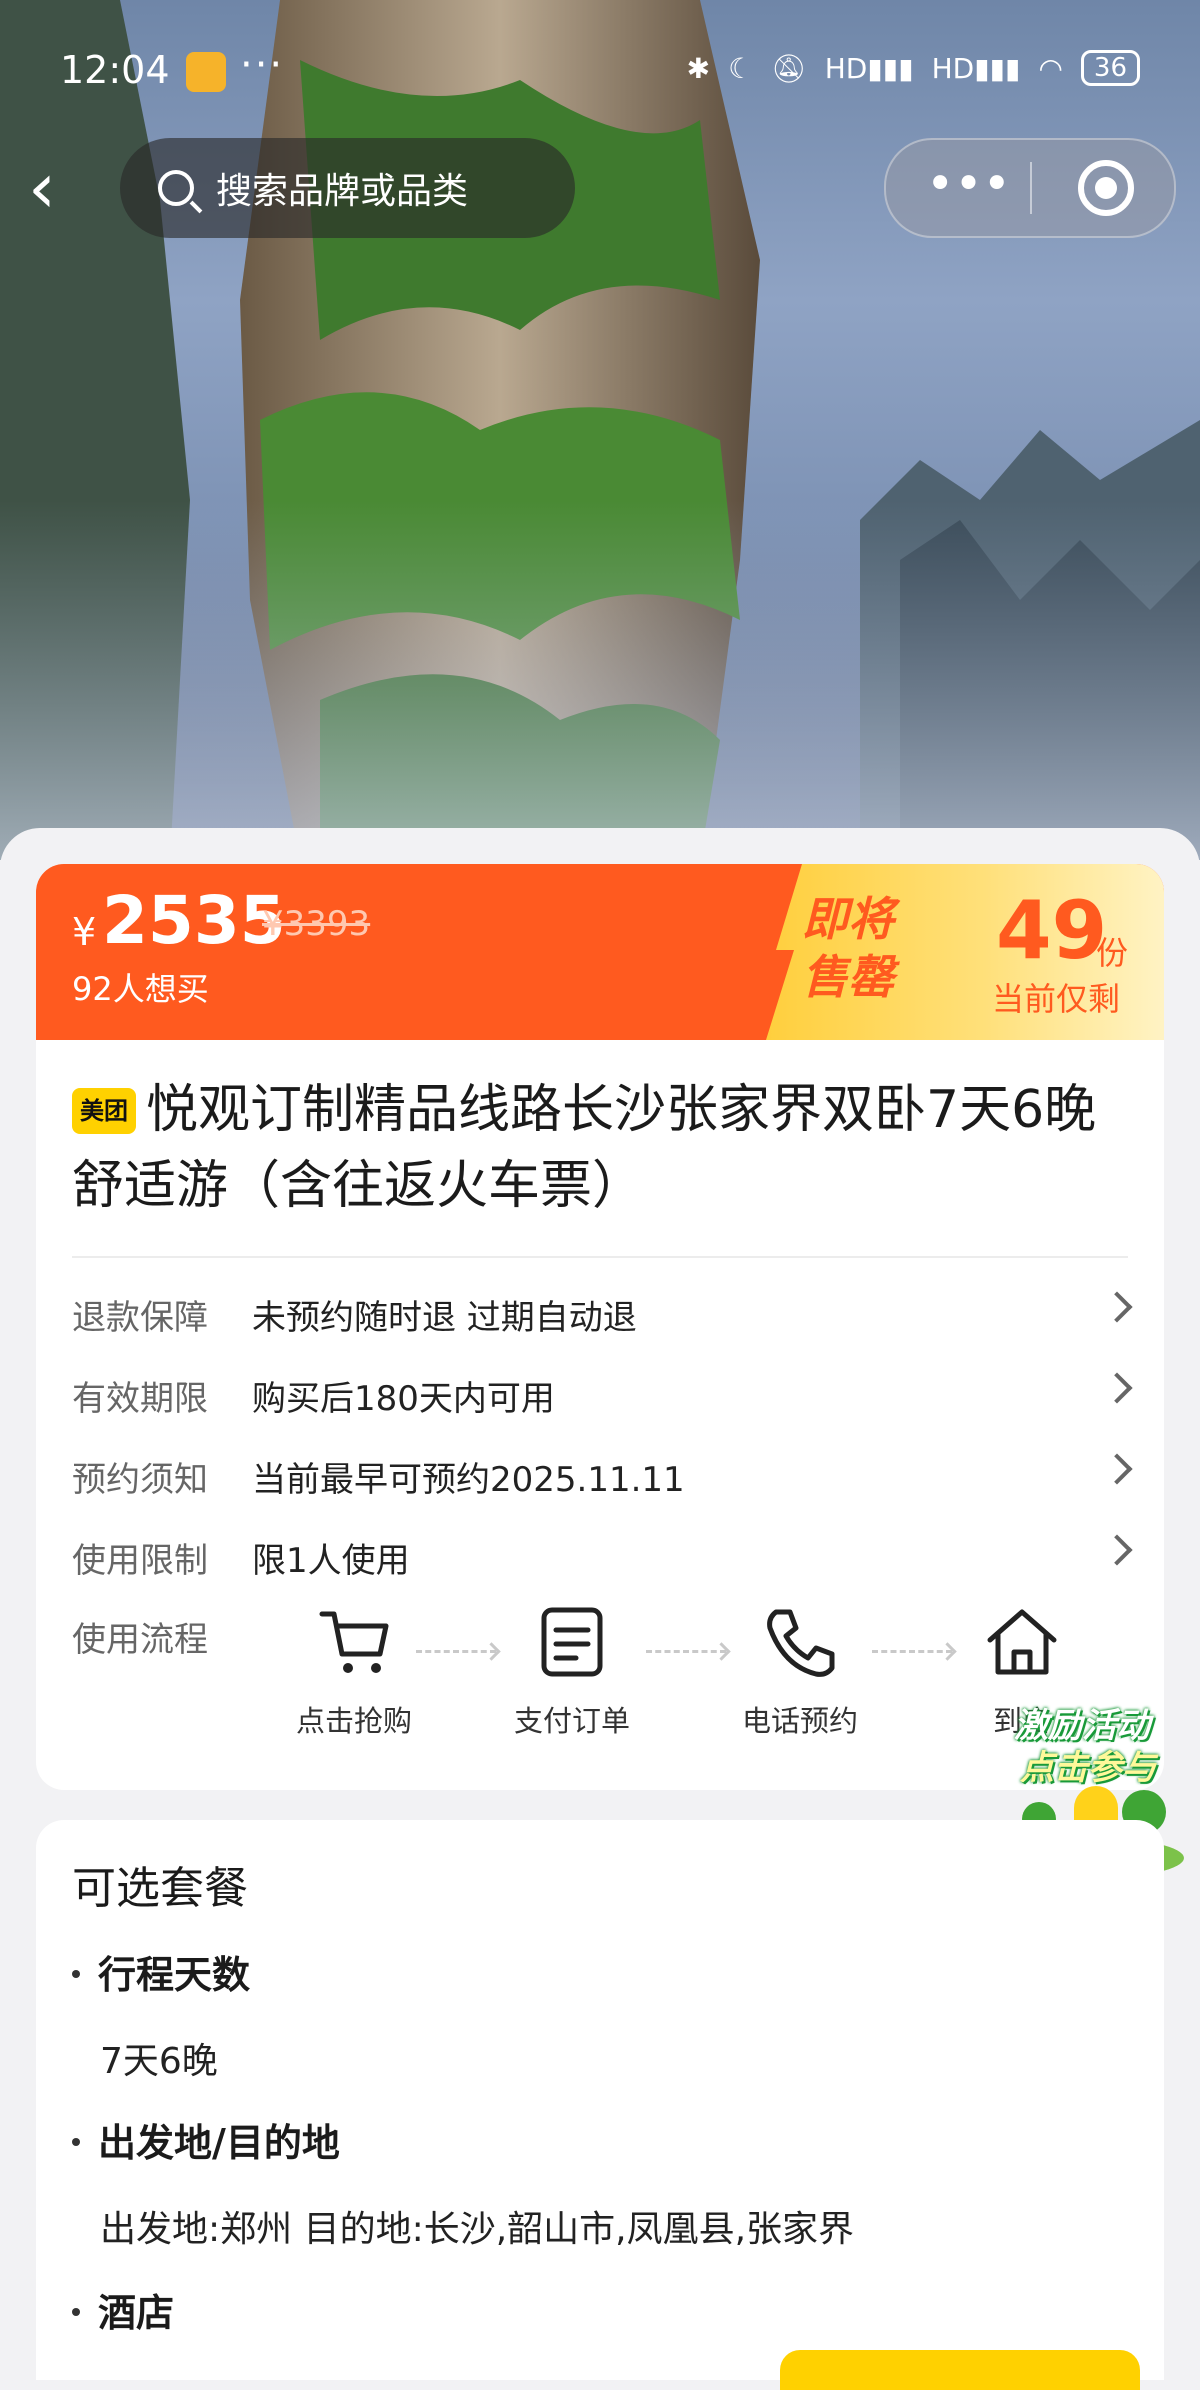 Image resolution: width=1200 pixels, height=2390 pixels. I want to click on option-value: 7天6晚, so click(159, 2061).